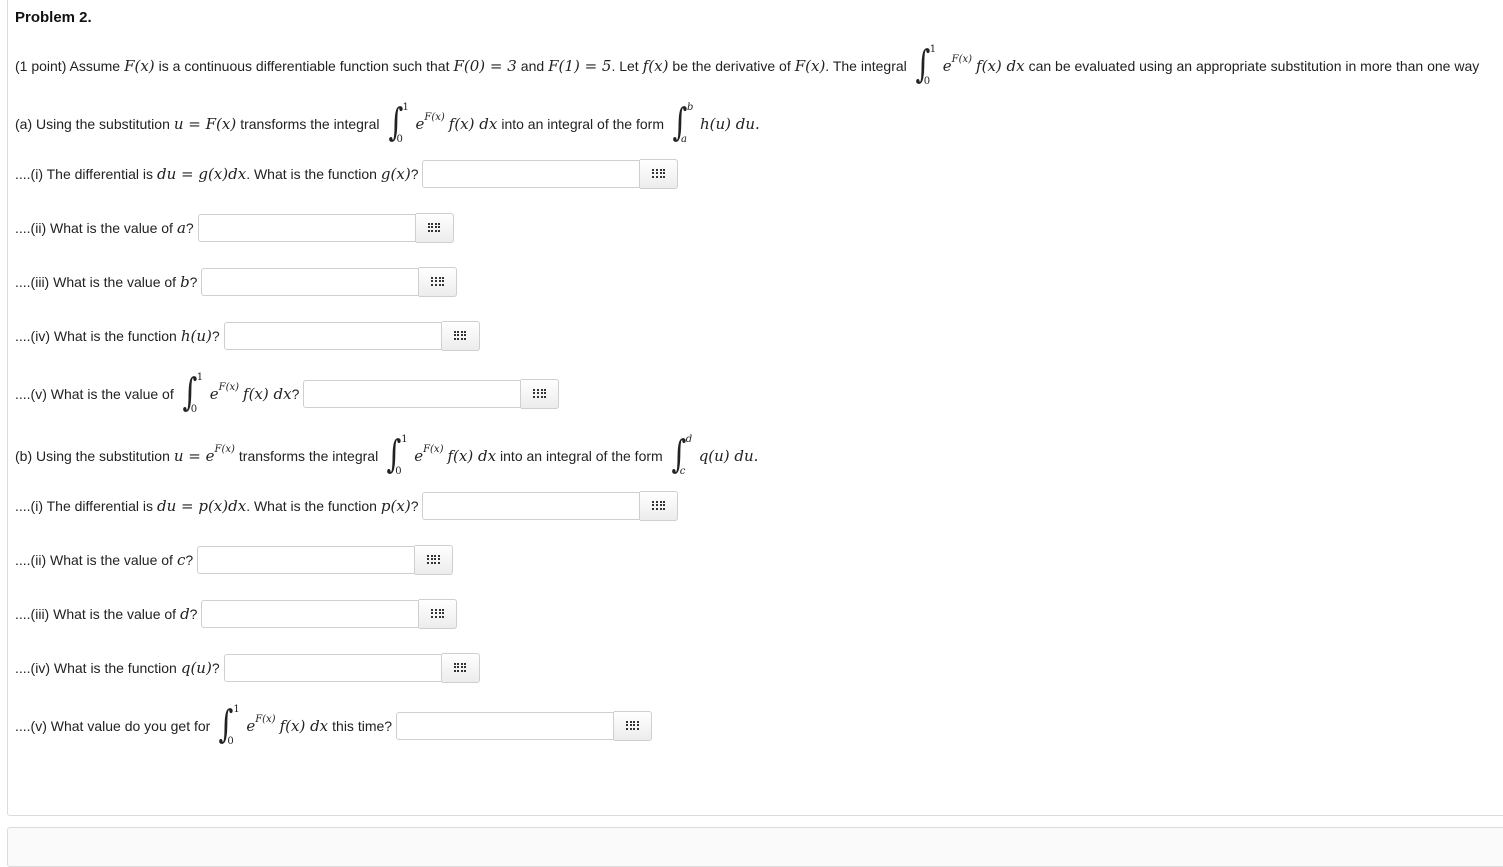 Image resolution: width=1503 pixels, height=867 pixels. I want to click on question-b-ii: ....(ii) What is the value of c ?, so click(234, 560).